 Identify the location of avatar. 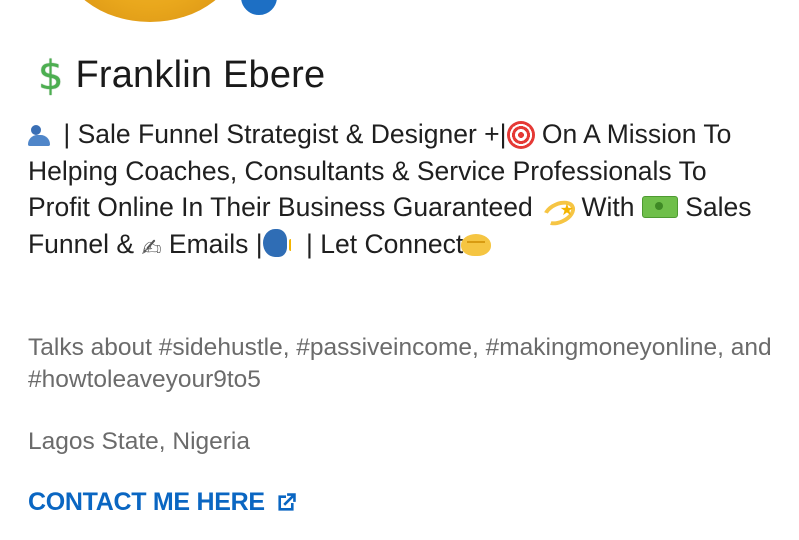
(150, 11).